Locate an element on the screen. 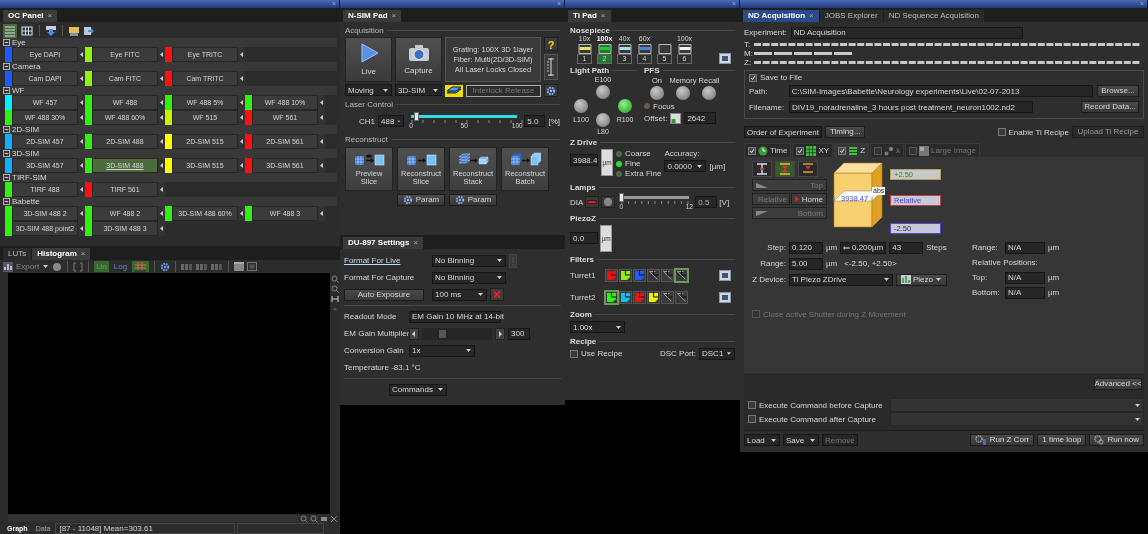 This screenshot has height=534, width=1148. range-center-icon is located at coordinates (785, 169).